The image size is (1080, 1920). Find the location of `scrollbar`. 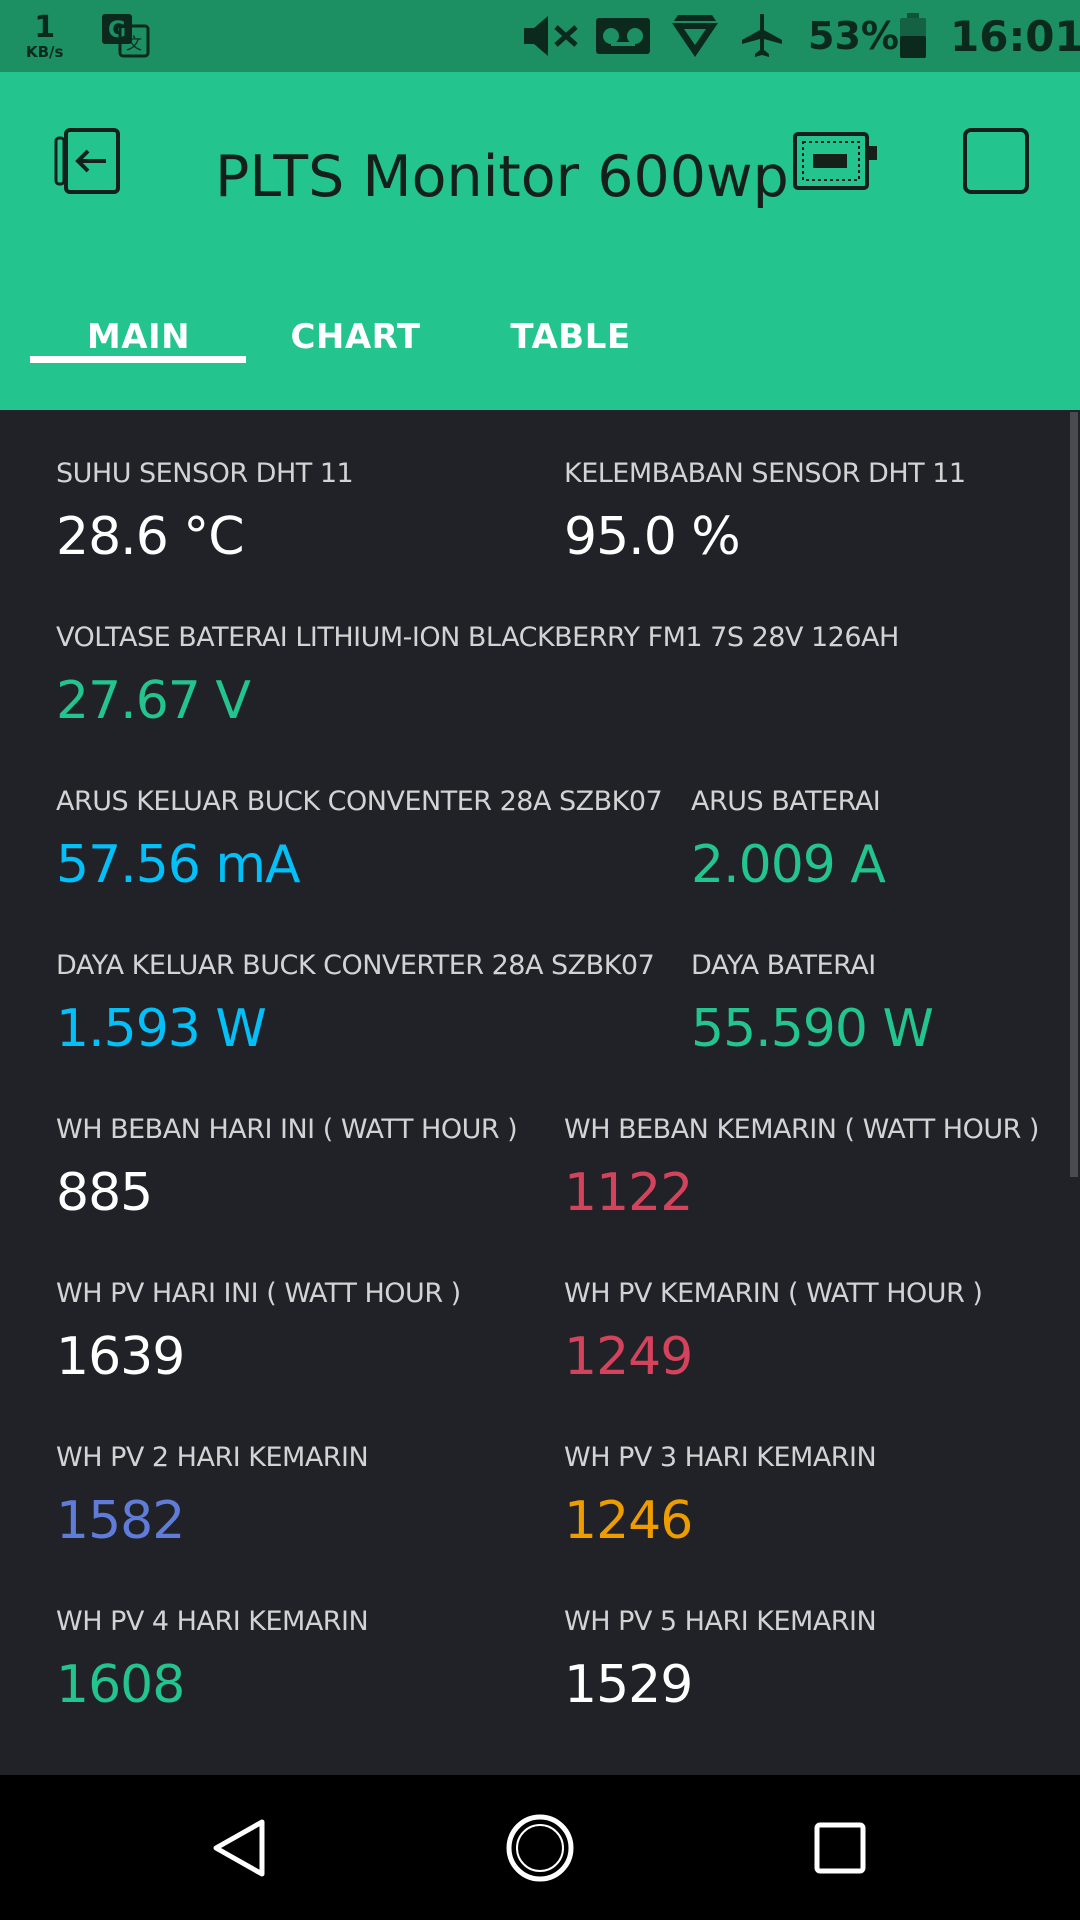

scrollbar is located at coordinates (1074, 794).